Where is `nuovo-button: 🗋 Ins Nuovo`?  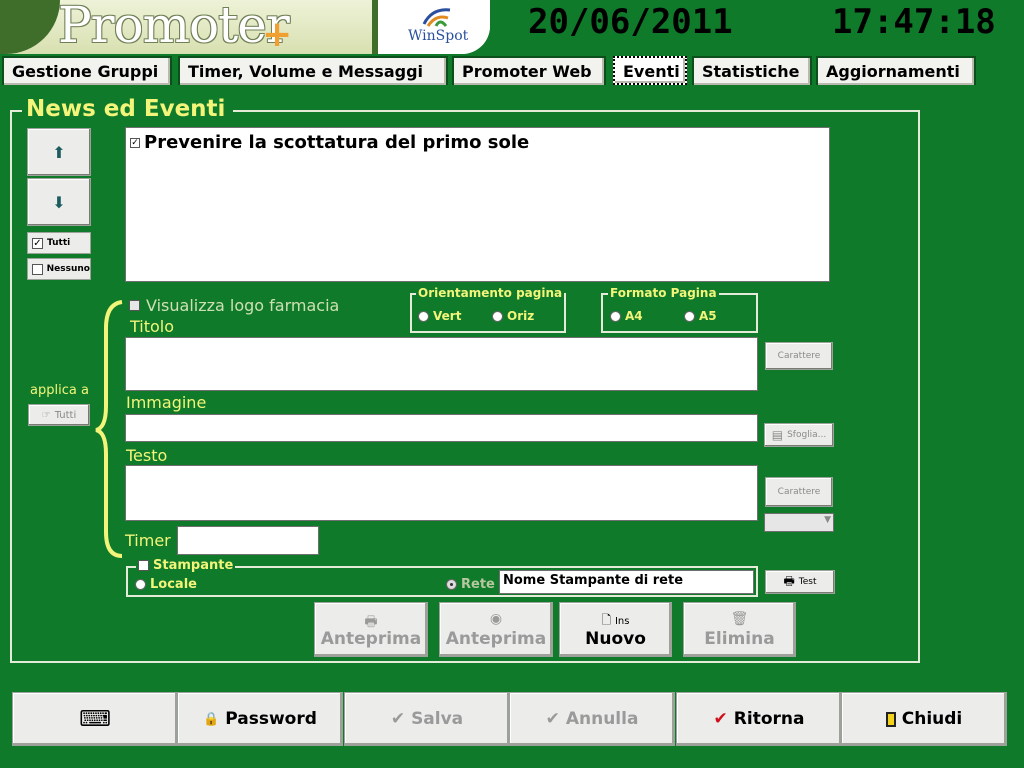 nuovo-button: 🗋 Ins Nuovo is located at coordinates (615, 629).